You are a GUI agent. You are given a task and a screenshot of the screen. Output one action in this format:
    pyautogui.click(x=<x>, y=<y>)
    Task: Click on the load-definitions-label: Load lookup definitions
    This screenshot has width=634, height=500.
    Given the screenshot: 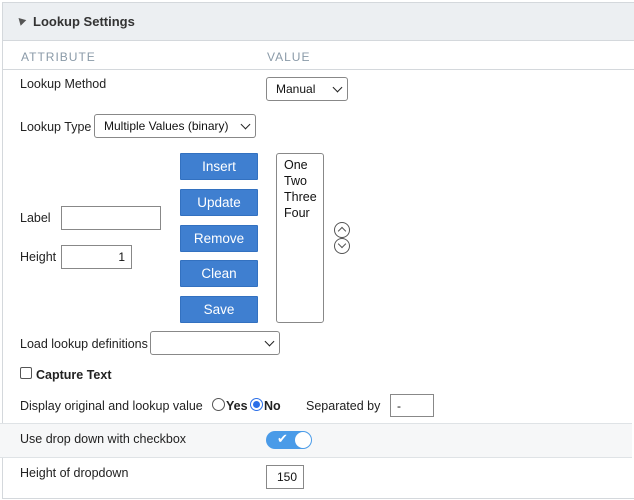 What is the action you would take?
    pyautogui.click(x=84, y=344)
    